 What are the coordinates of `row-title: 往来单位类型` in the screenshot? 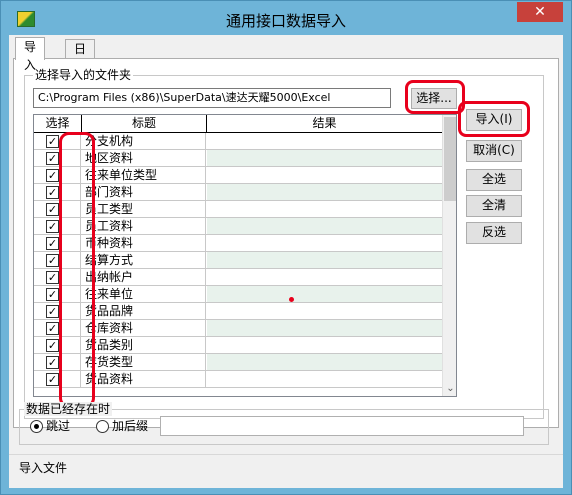 It's located at (144, 175).